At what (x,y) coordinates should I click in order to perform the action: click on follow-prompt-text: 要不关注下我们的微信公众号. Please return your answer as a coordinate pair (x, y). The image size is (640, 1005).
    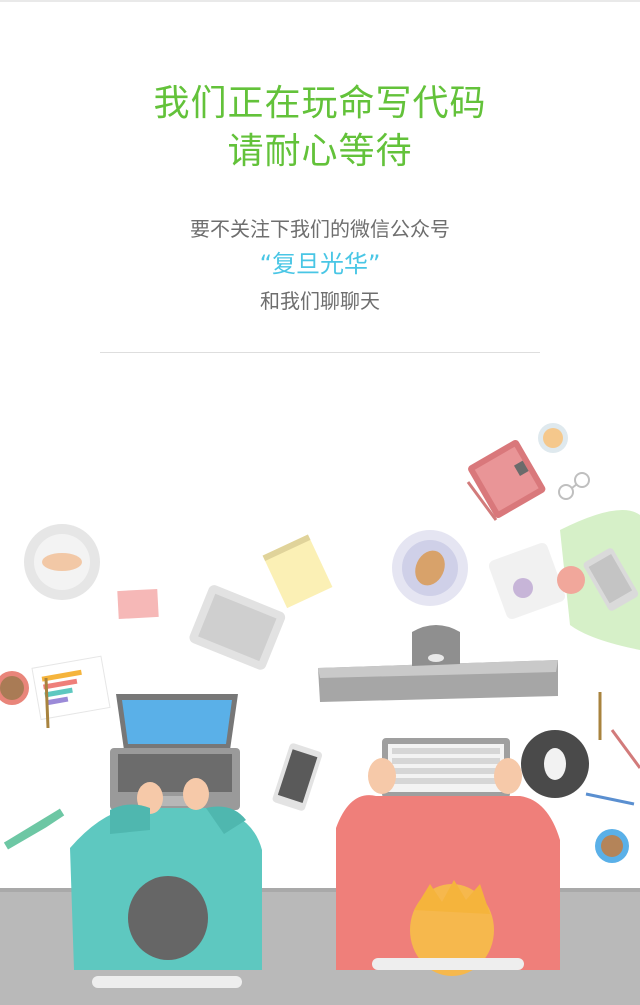
    Looking at the image, I should click on (320, 229).